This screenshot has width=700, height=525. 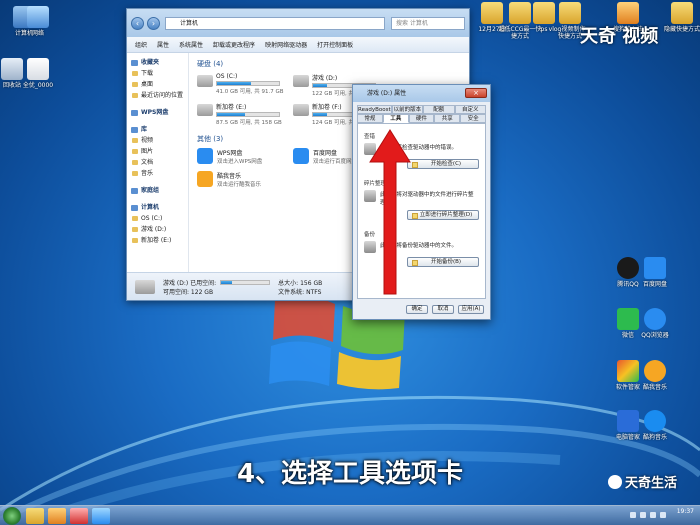 I want to click on sidebar-libraries: 库, so click(x=159, y=129).